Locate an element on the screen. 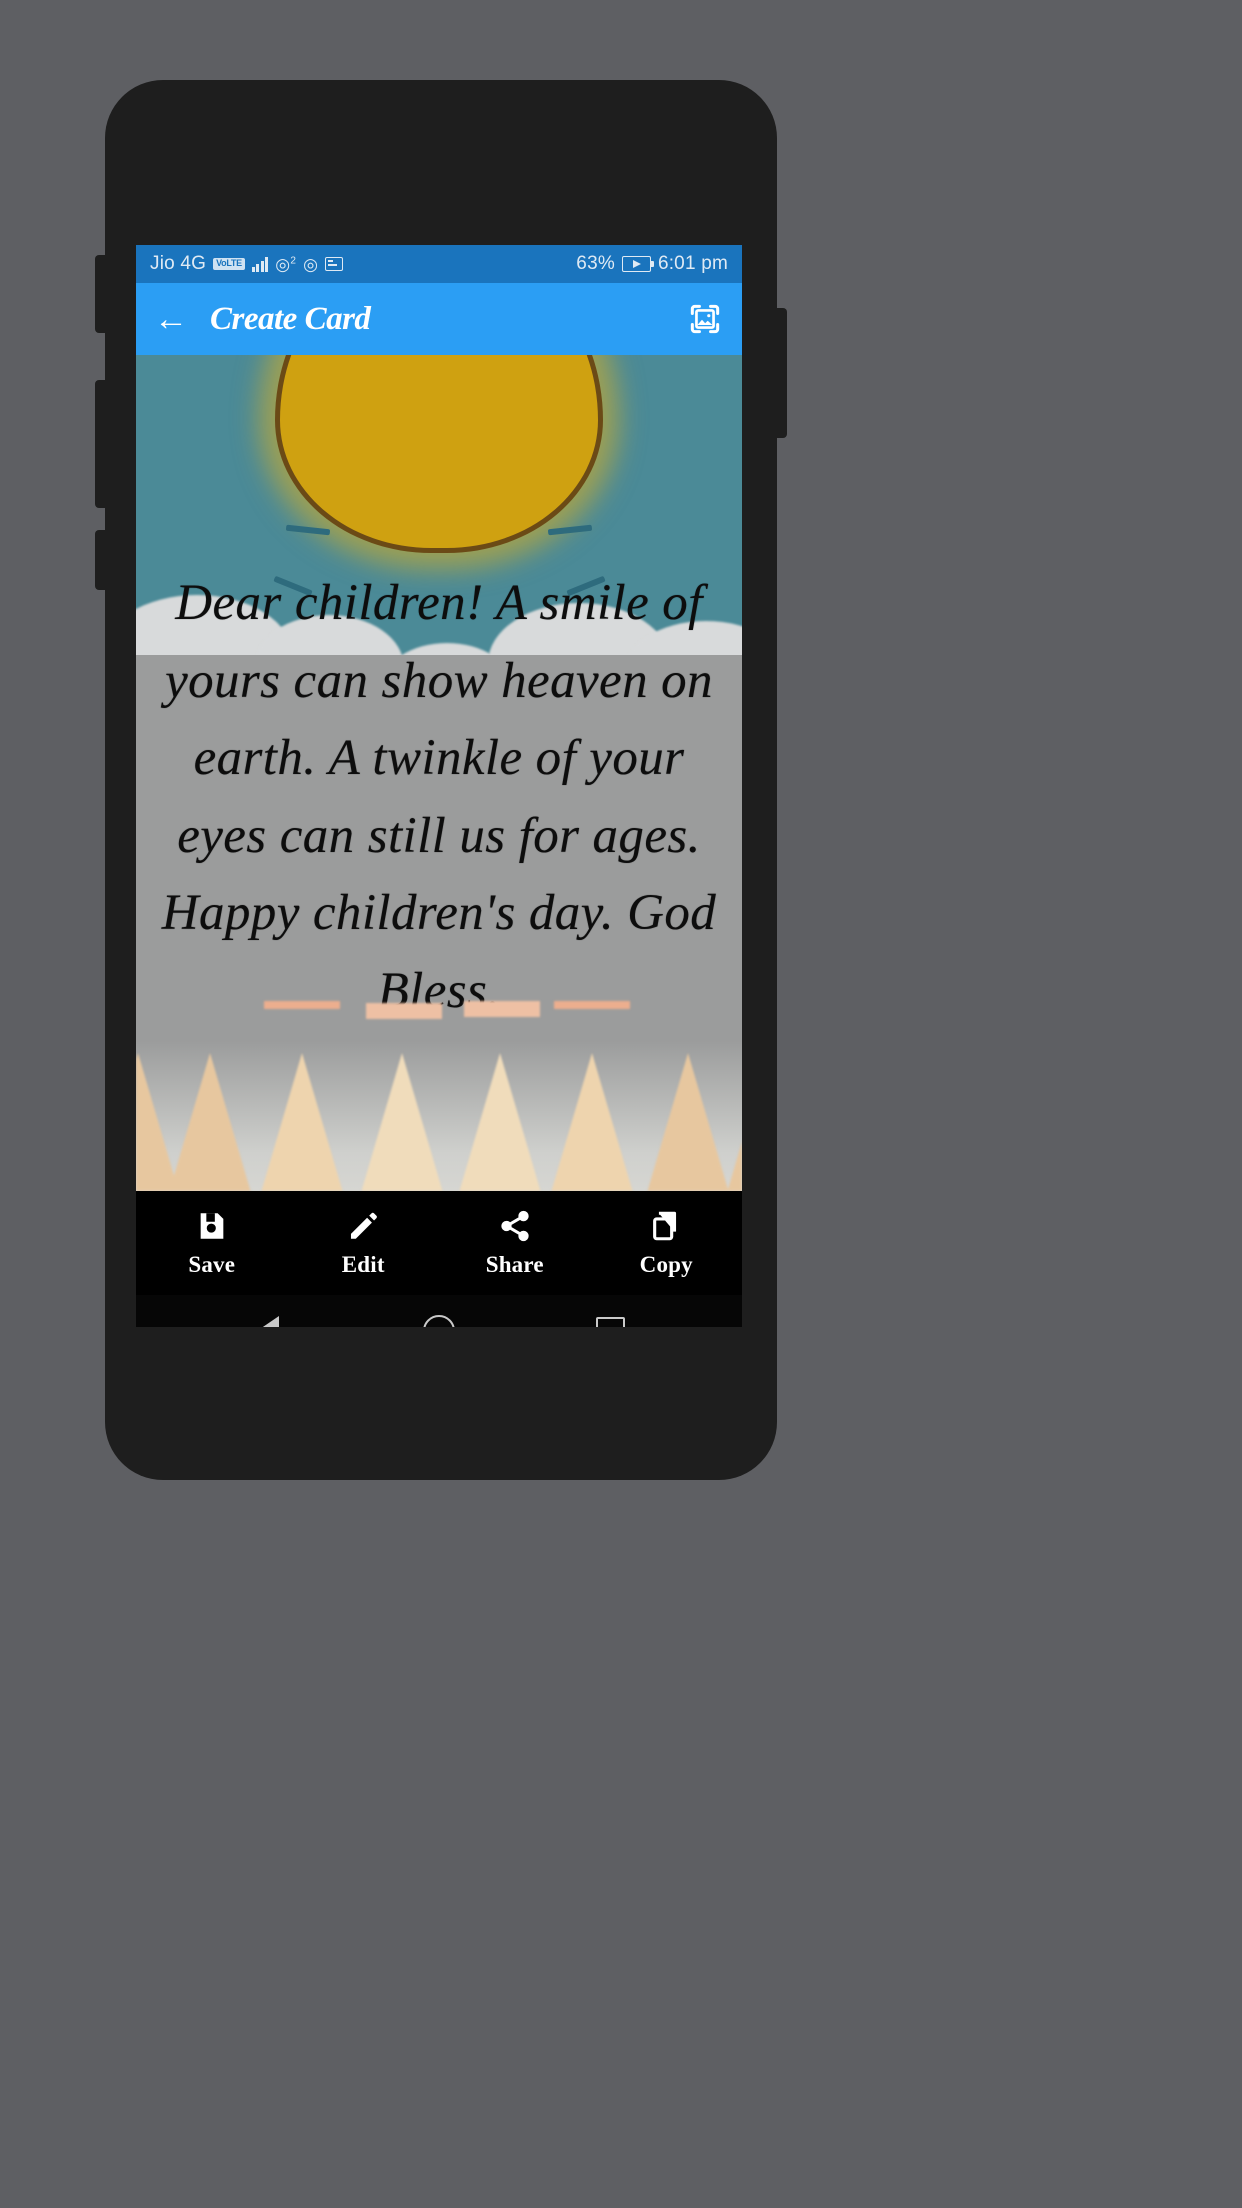 The height and width of the screenshot is (2208, 1242). save-label: Save is located at coordinates (212, 1264).